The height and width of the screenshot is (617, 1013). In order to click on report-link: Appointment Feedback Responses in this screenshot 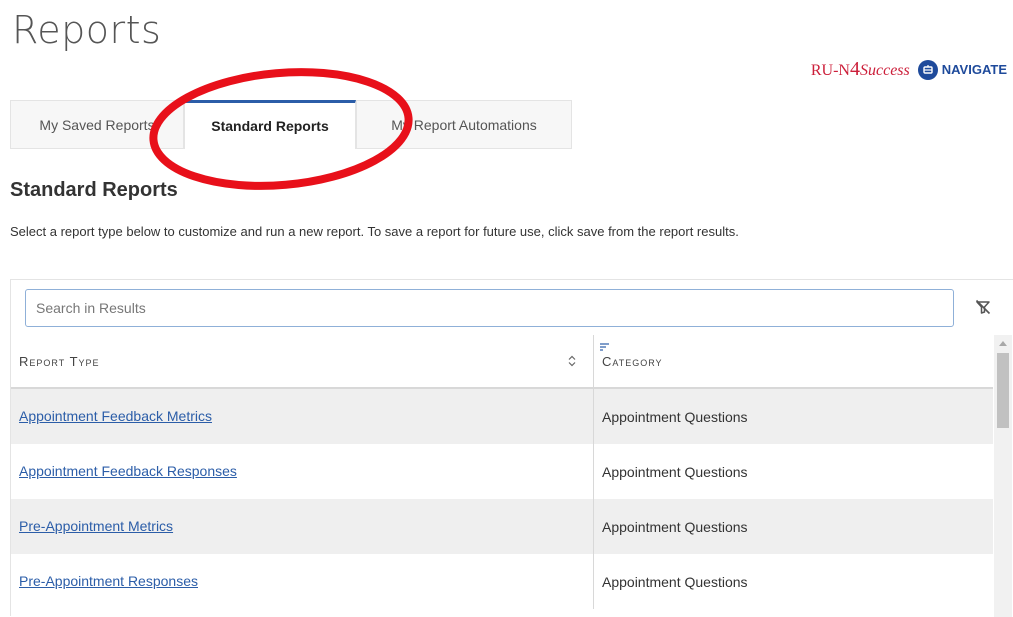, I will do `click(128, 471)`.